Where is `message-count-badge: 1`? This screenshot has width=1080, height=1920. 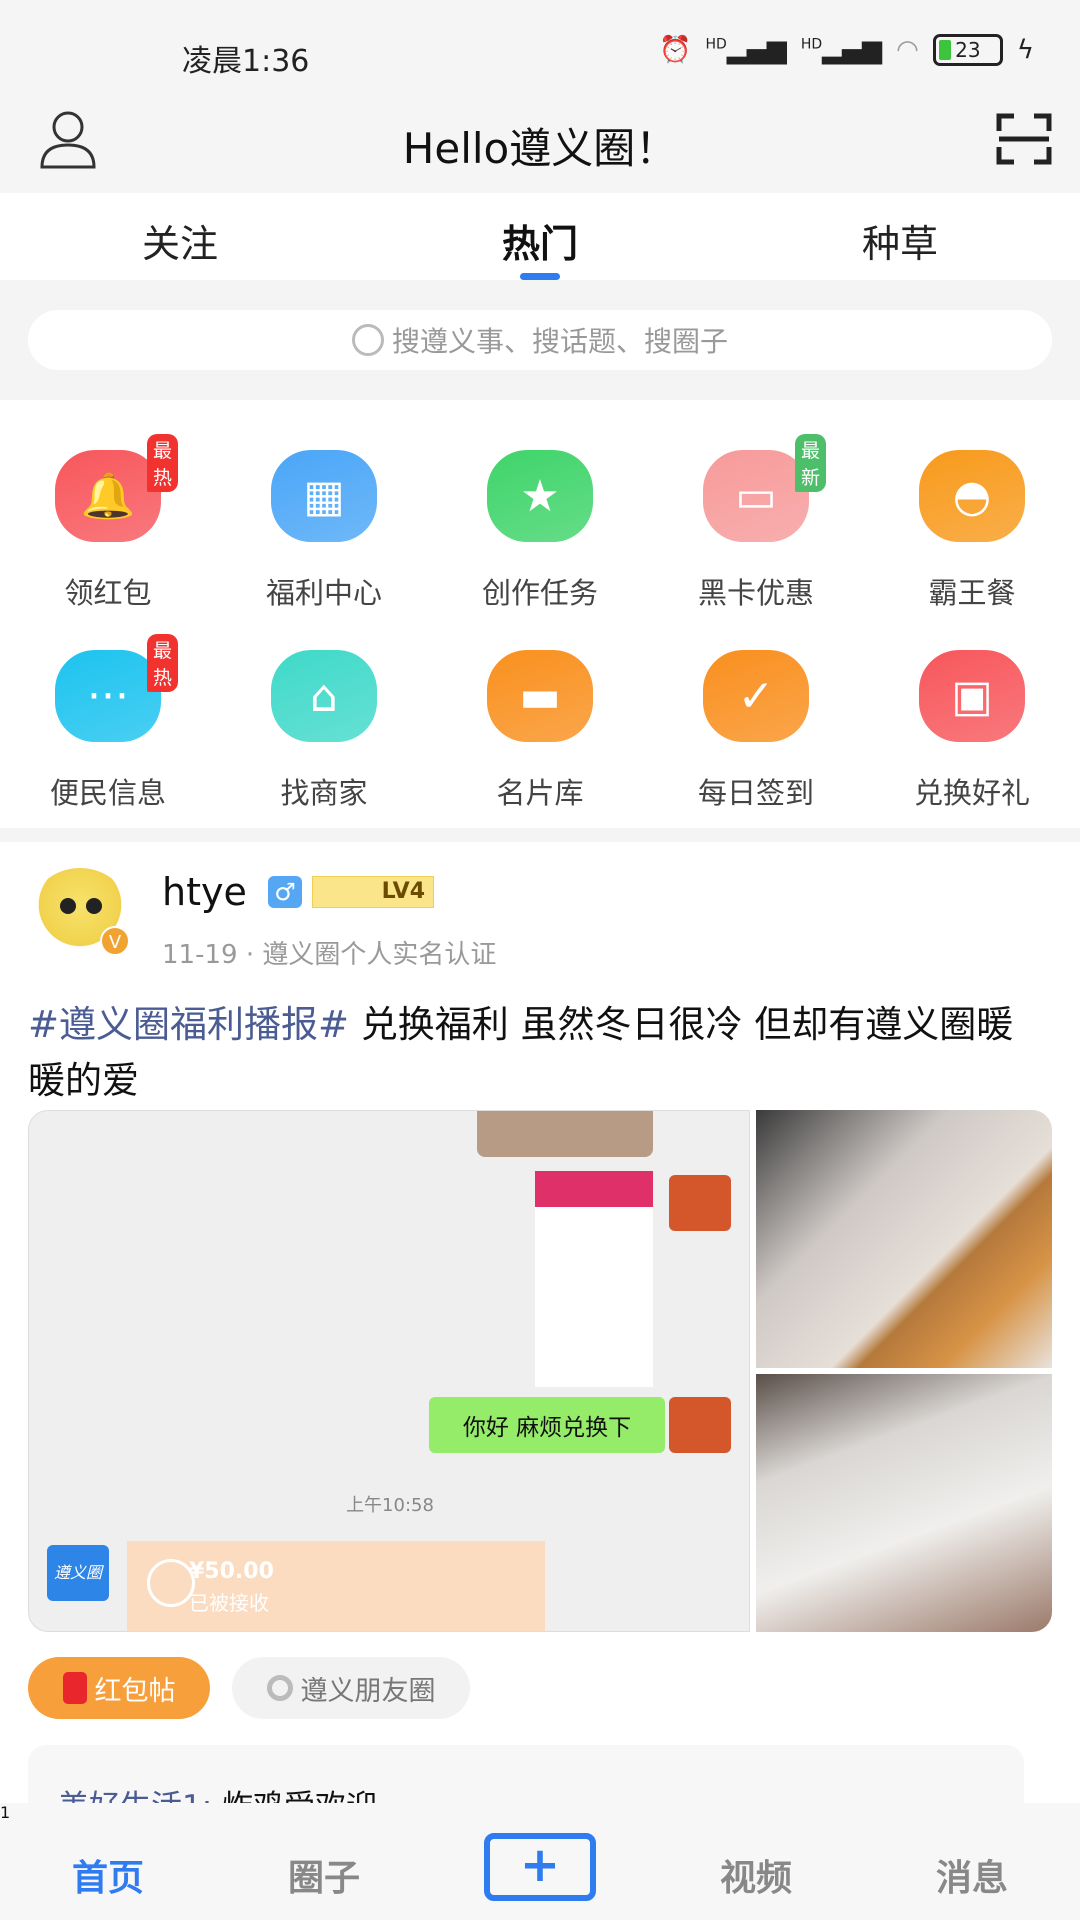 message-count-badge: 1 is located at coordinates (5, 1812).